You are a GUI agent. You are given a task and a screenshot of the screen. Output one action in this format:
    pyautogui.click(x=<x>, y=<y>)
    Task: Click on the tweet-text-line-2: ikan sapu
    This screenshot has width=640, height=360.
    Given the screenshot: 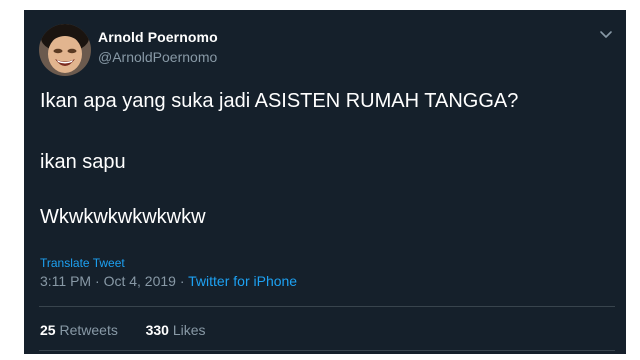 What is the action you would take?
    pyautogui.click(x=83, y=162)
    